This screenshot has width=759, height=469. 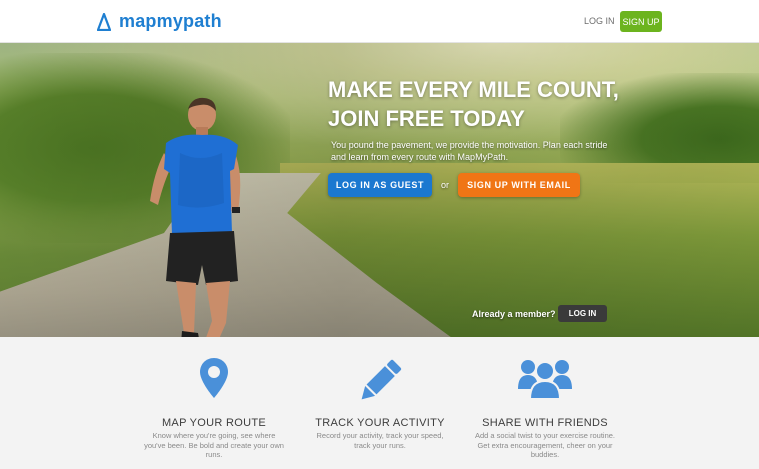 I want to click on top-nav-bar: mapmypath LOG IN SIGN UP, so click(x=379, y=21).